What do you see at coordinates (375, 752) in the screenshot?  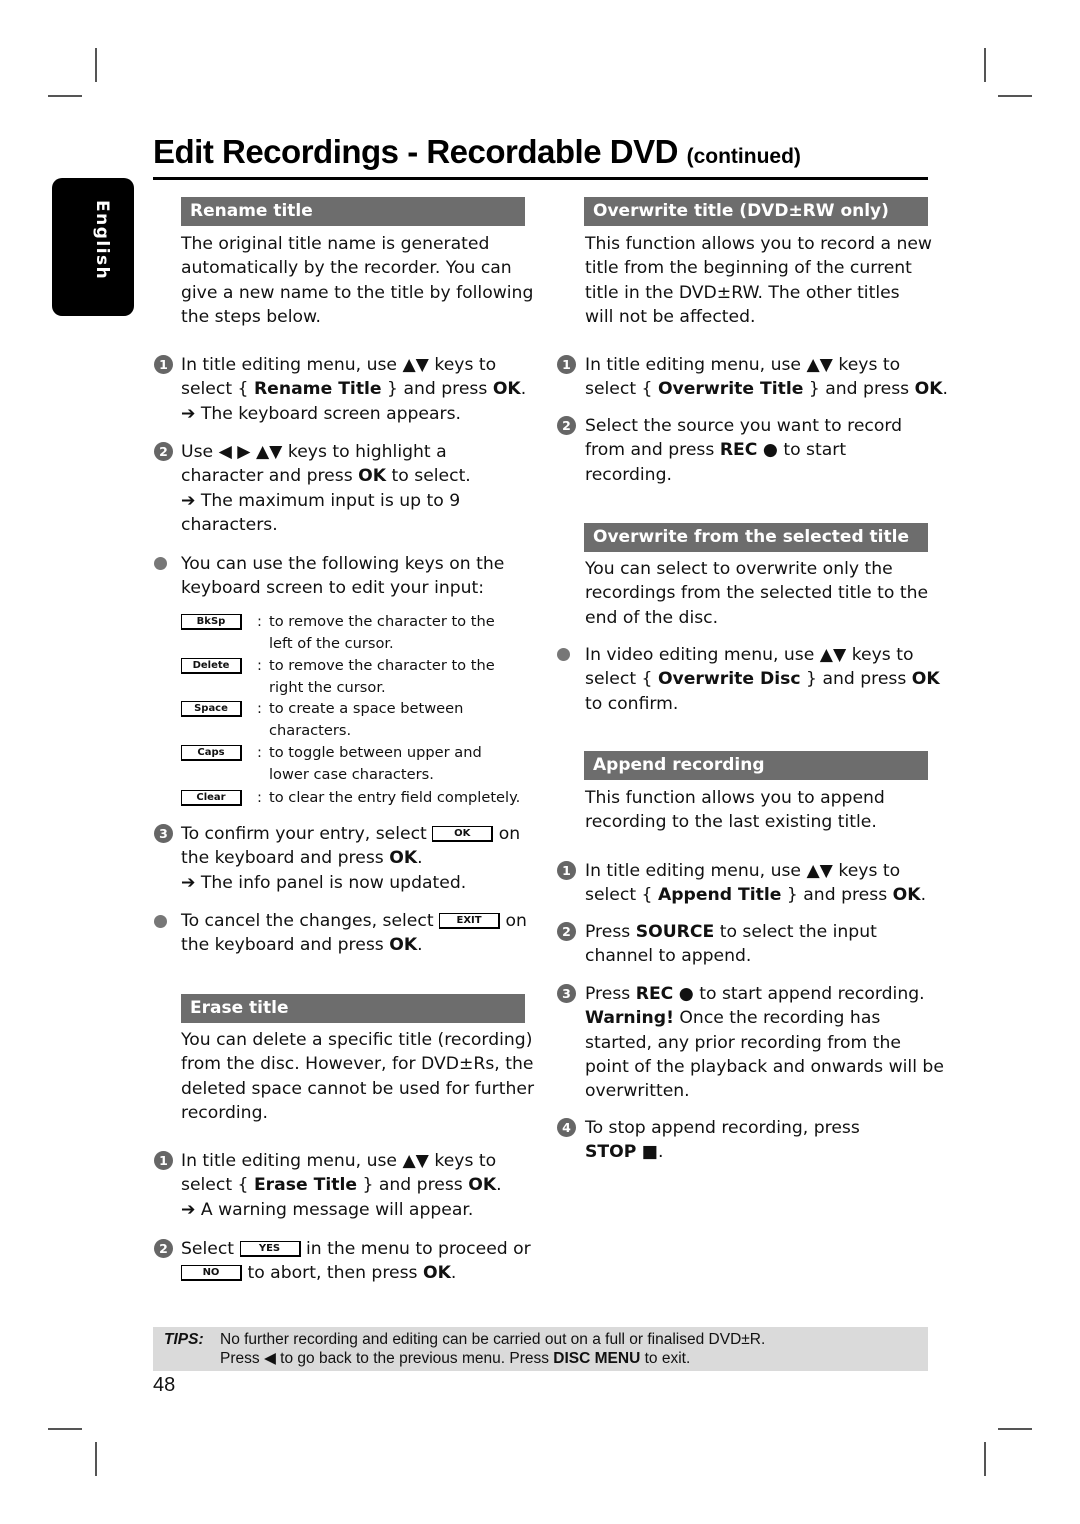 I see `text-line: to toggle between upper and` at bounding box center [375, 752].